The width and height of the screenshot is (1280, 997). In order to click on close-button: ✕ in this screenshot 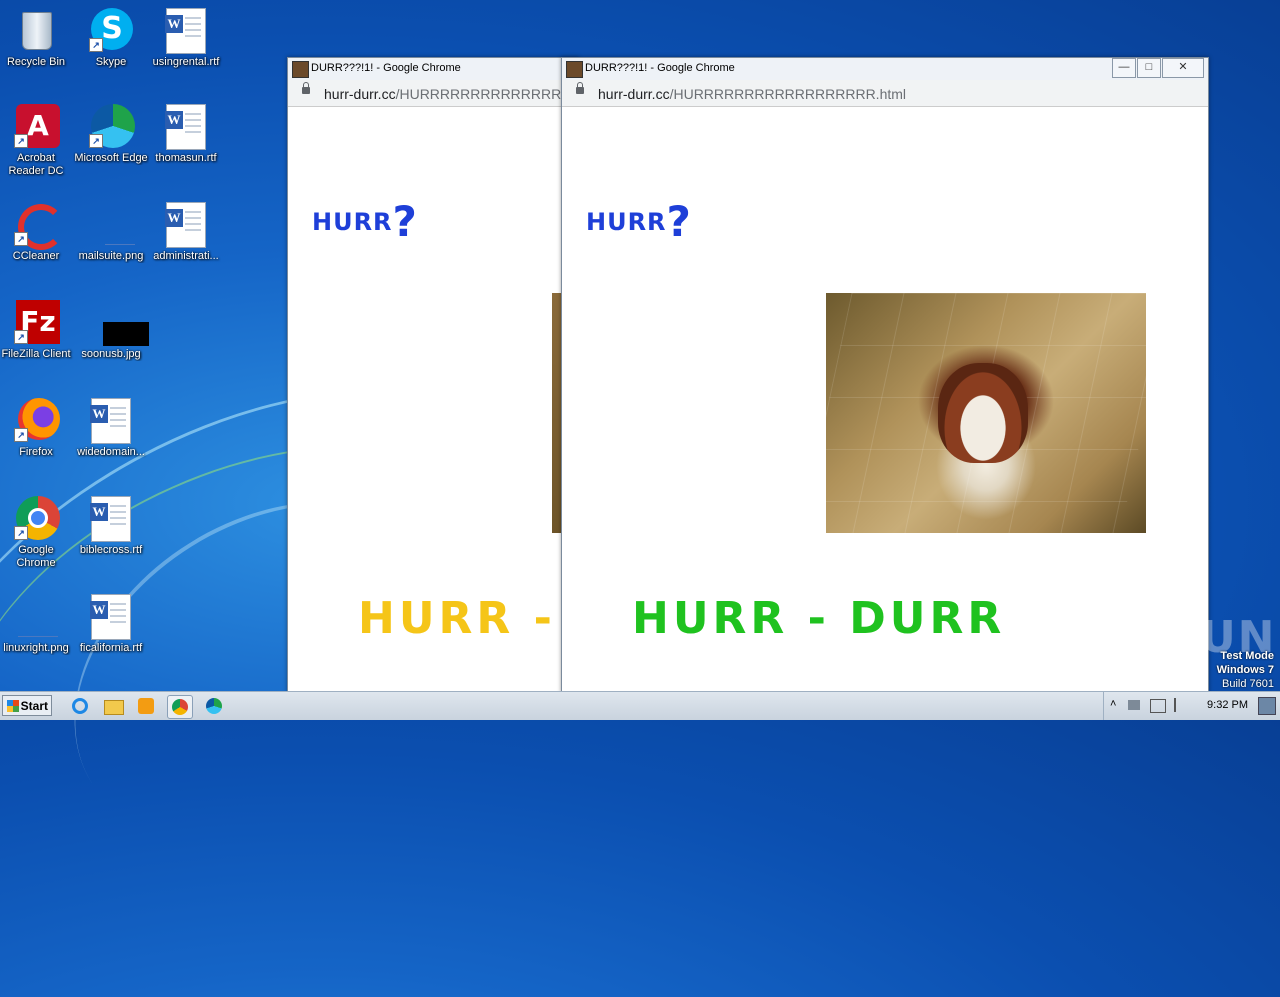, I will do `click(1183, 68)`.